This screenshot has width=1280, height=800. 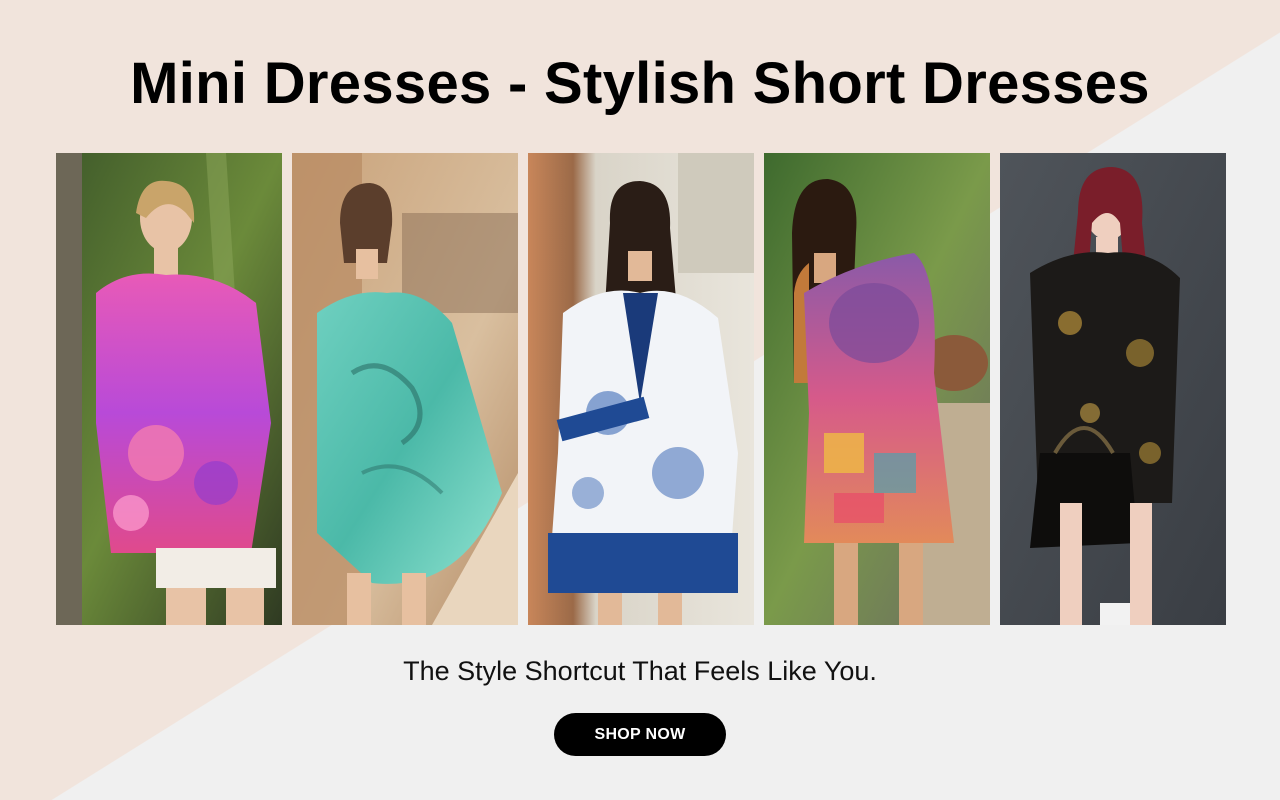 I want to click on shop-now-button: SHOP NOW, so click(x=640, y=734).